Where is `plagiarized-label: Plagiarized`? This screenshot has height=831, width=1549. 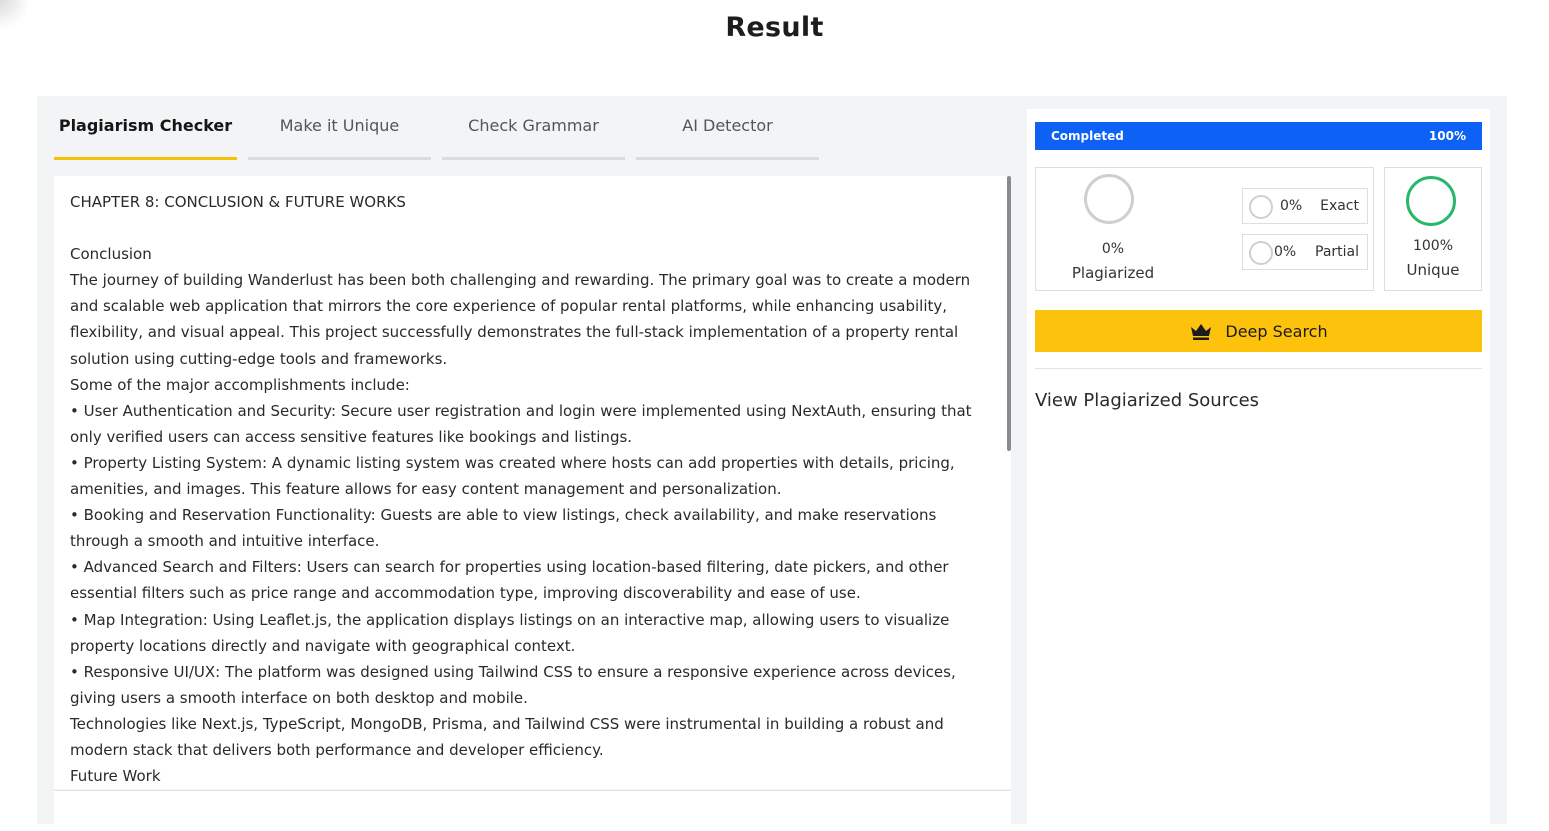 plagiarized-label: Plagiarized is located at coordinates (1113, 273).